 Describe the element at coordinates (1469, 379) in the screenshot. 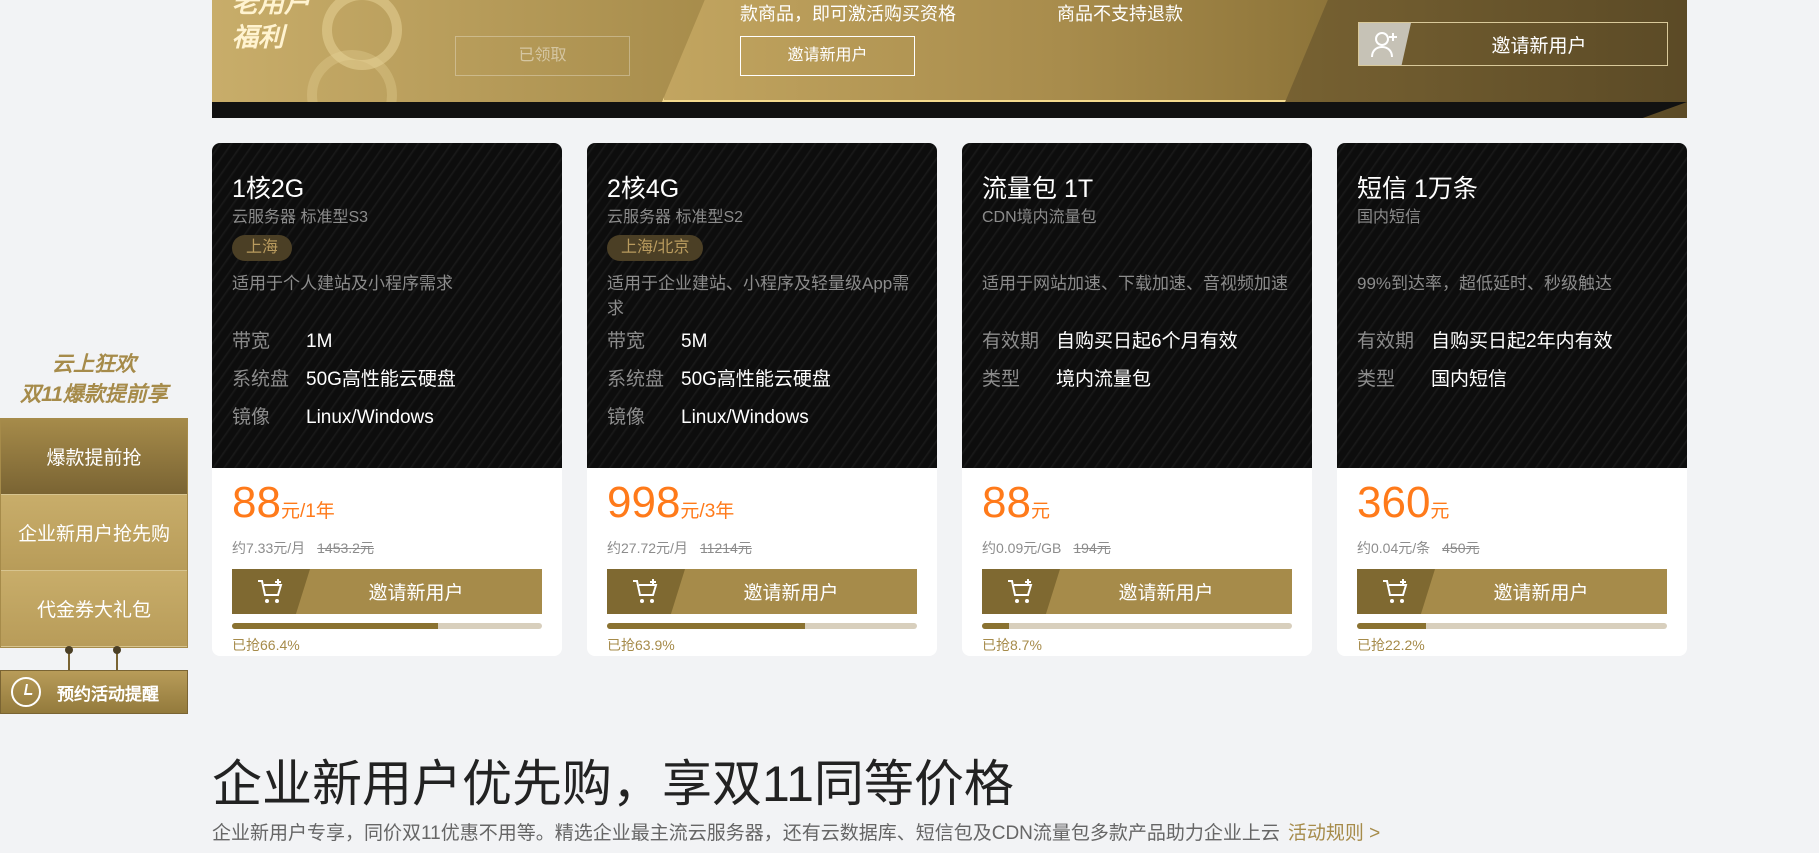

I see `spec-value: 国内短信` at that location.